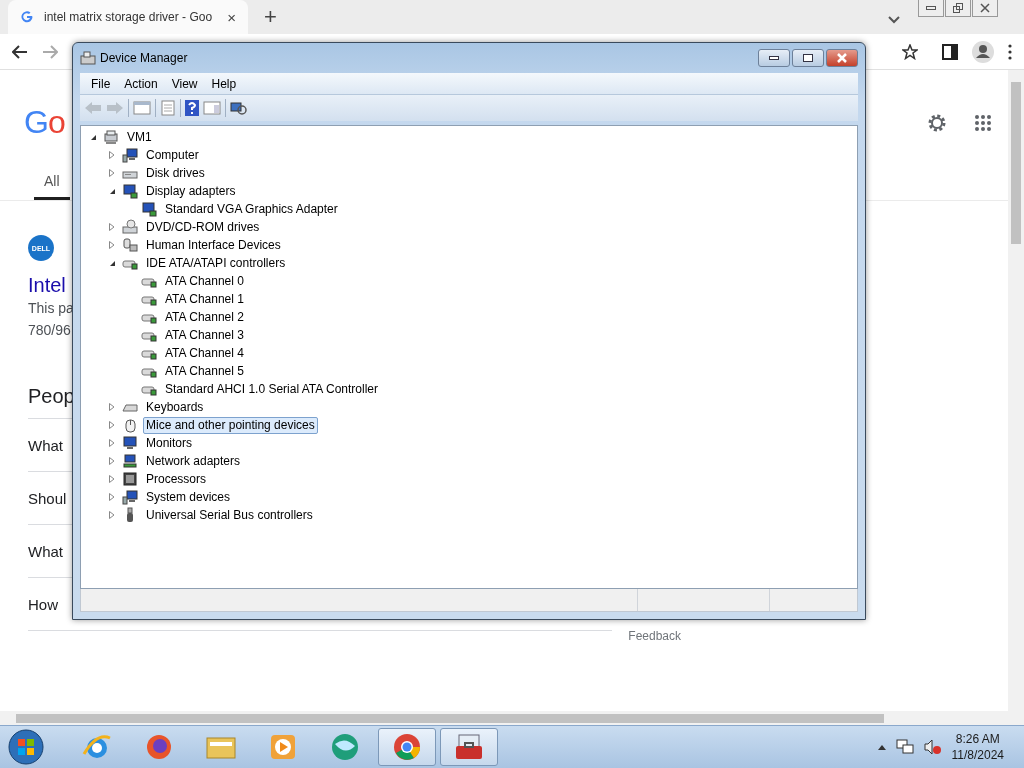  I want to click on result-snippet: 780/96, so click(49, 330).